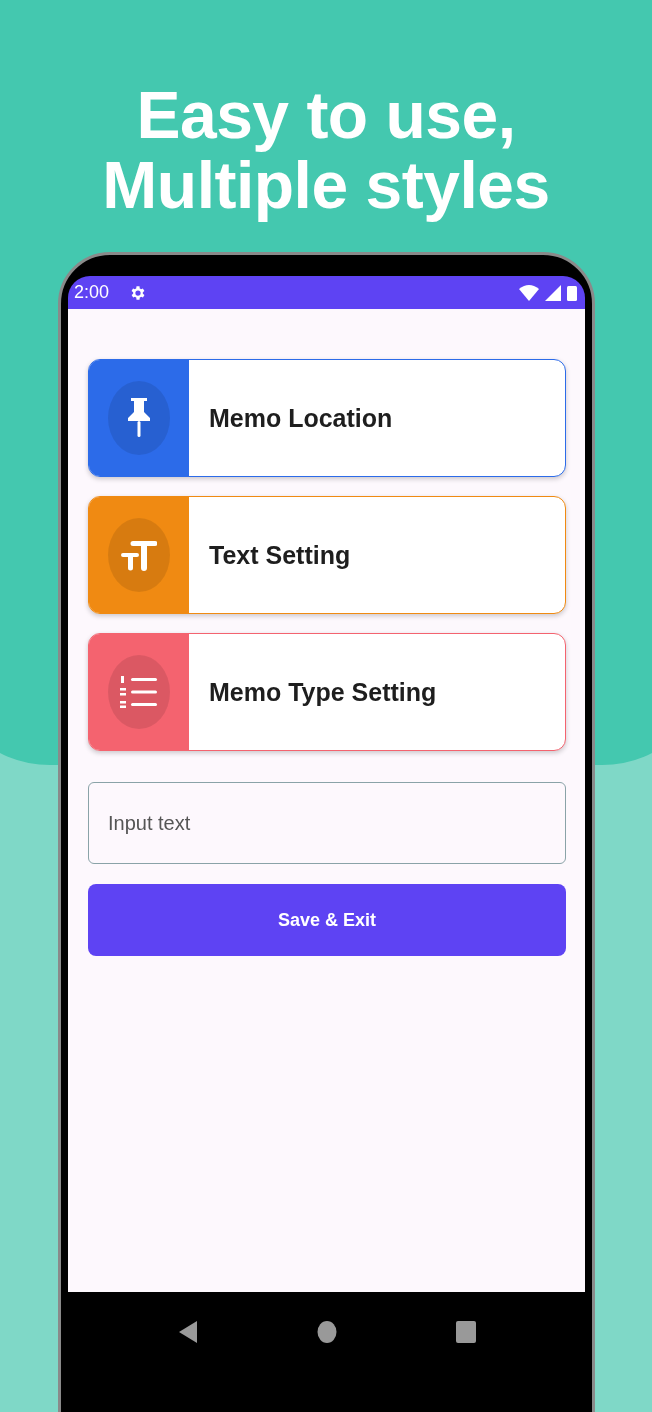 The image size is (652, 1412). I want to click on menu-card: Memo Location, so click(327, 418).